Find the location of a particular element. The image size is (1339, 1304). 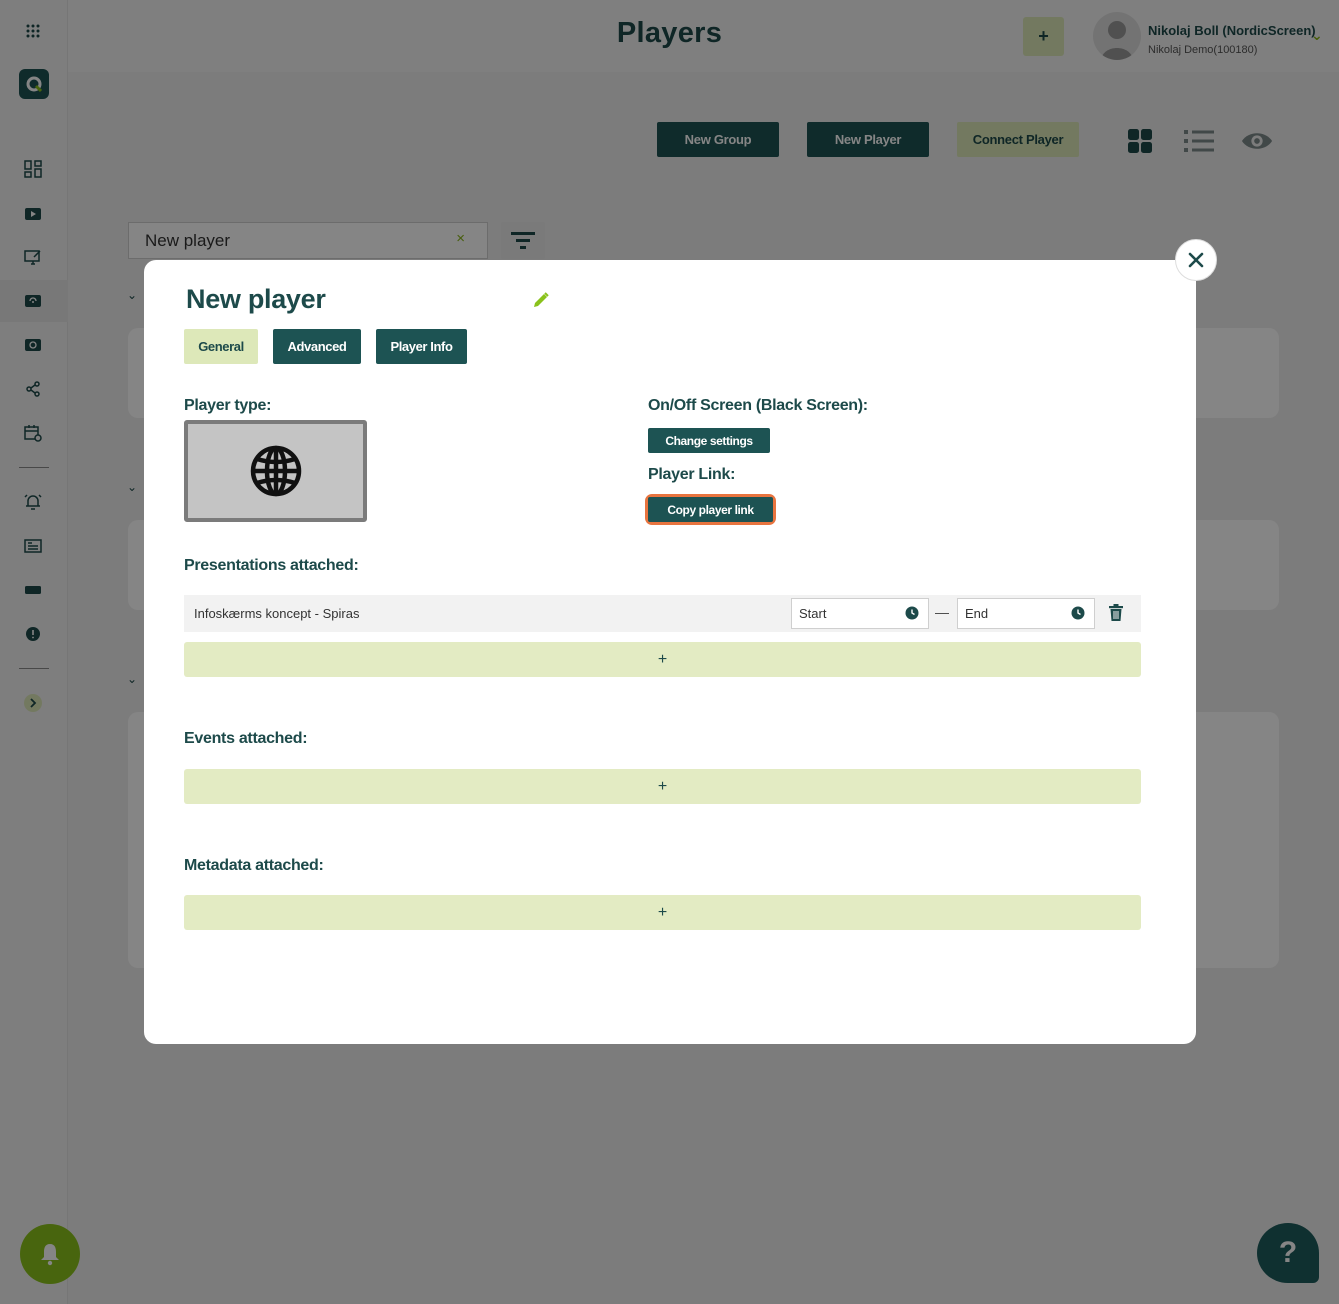

start-time-field: Start is located at coordinates (860, 613).